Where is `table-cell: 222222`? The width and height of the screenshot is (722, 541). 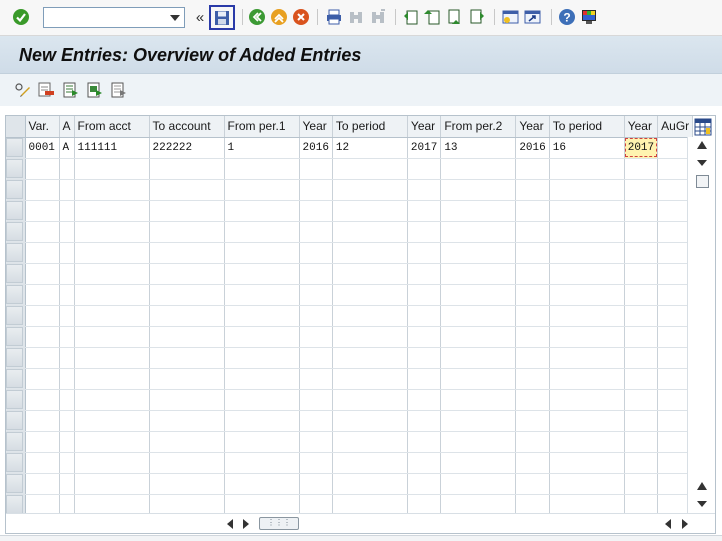 table-cell: 222222 is located at coordinates (187, 148).